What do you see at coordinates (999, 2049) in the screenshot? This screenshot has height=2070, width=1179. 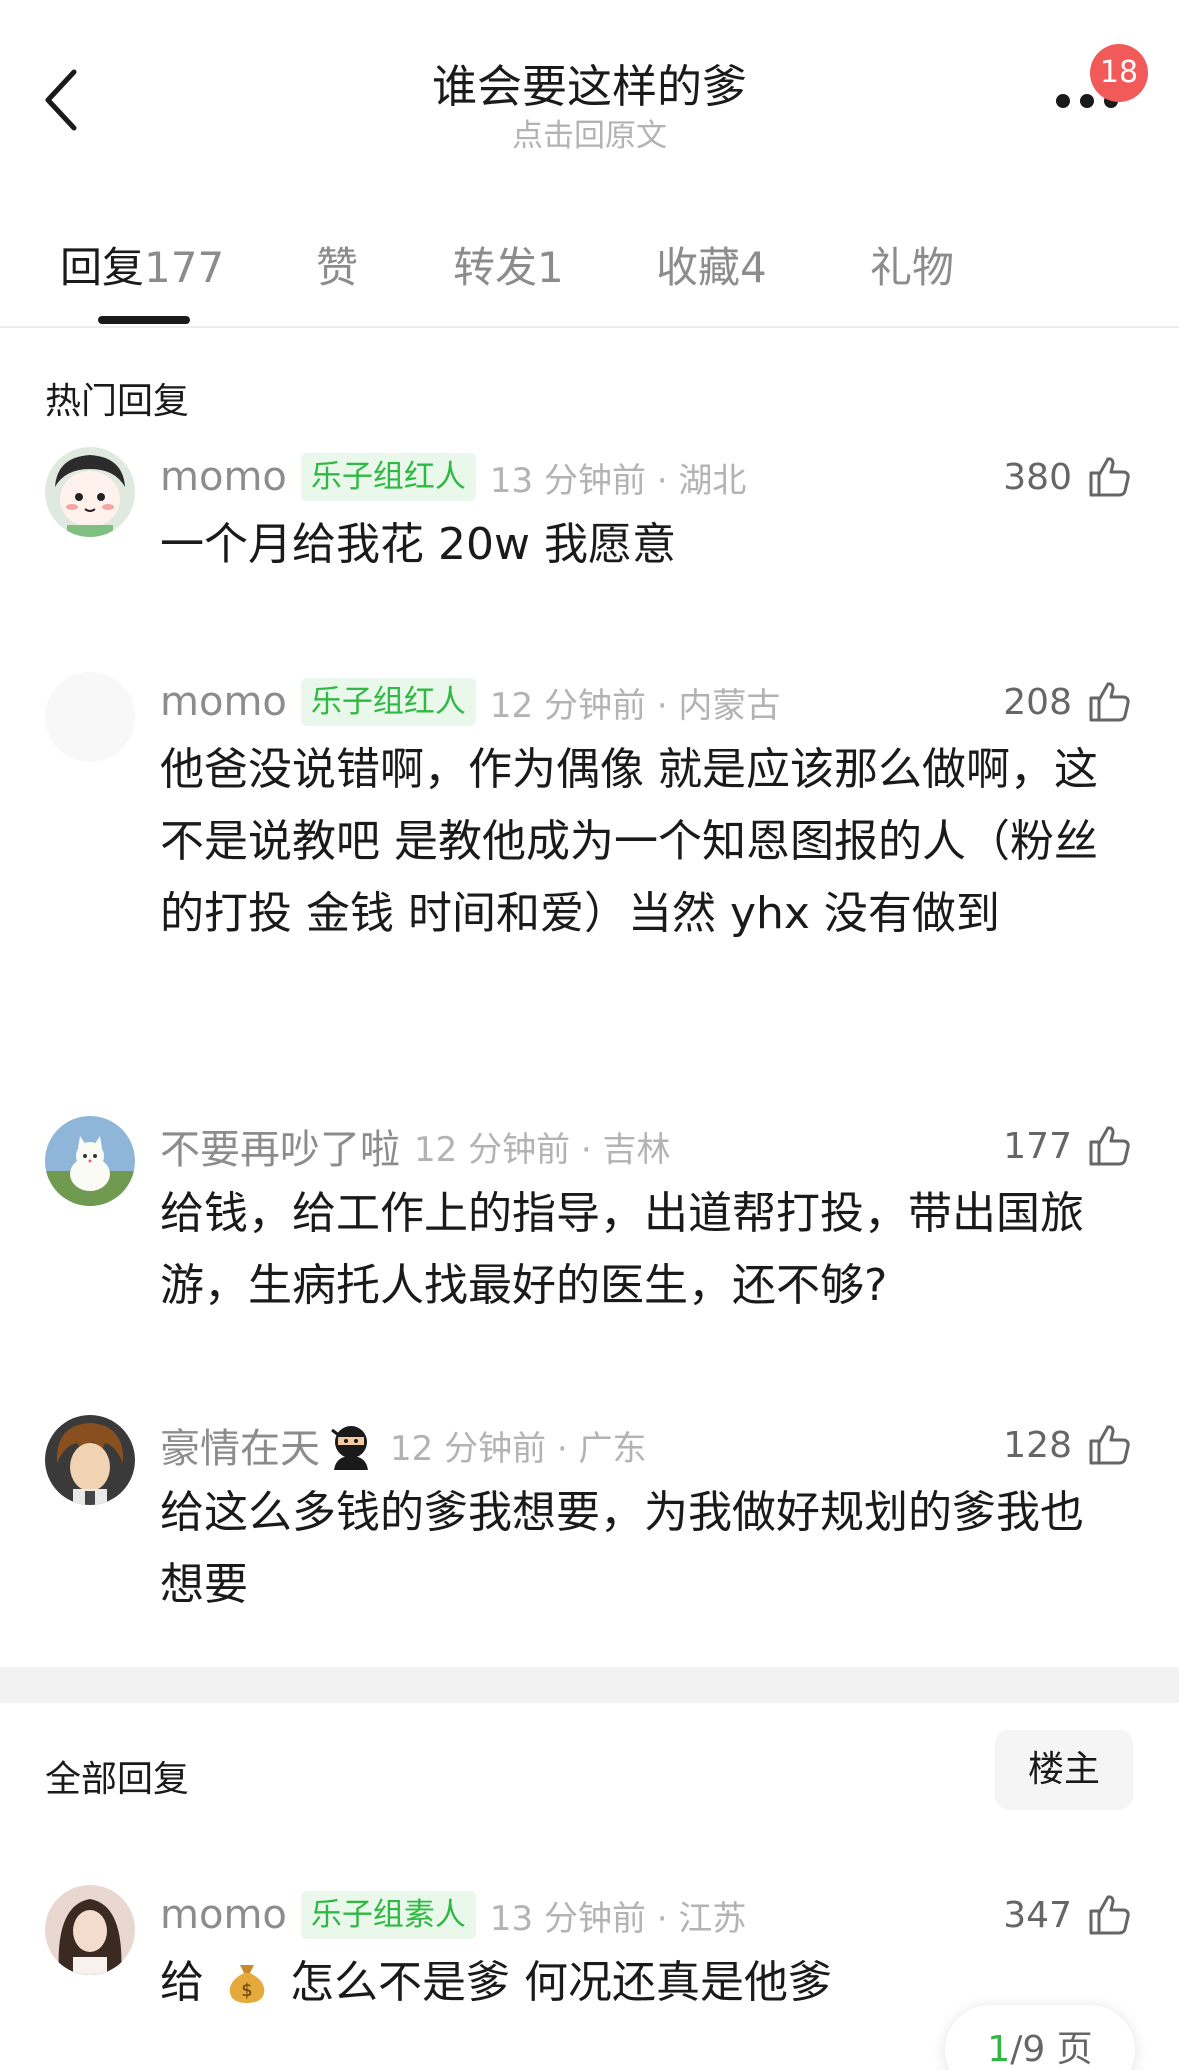 I see `current-page: 1` at bounding box center [999, 2049].